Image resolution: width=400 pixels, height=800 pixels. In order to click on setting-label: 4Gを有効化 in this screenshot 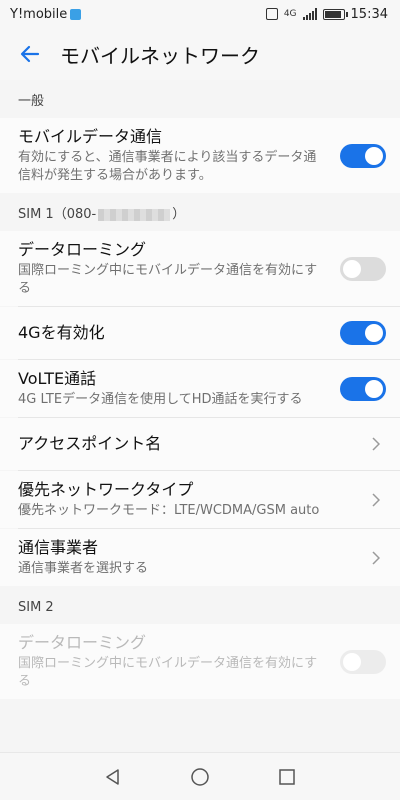, I will do `click(61, 332)`.